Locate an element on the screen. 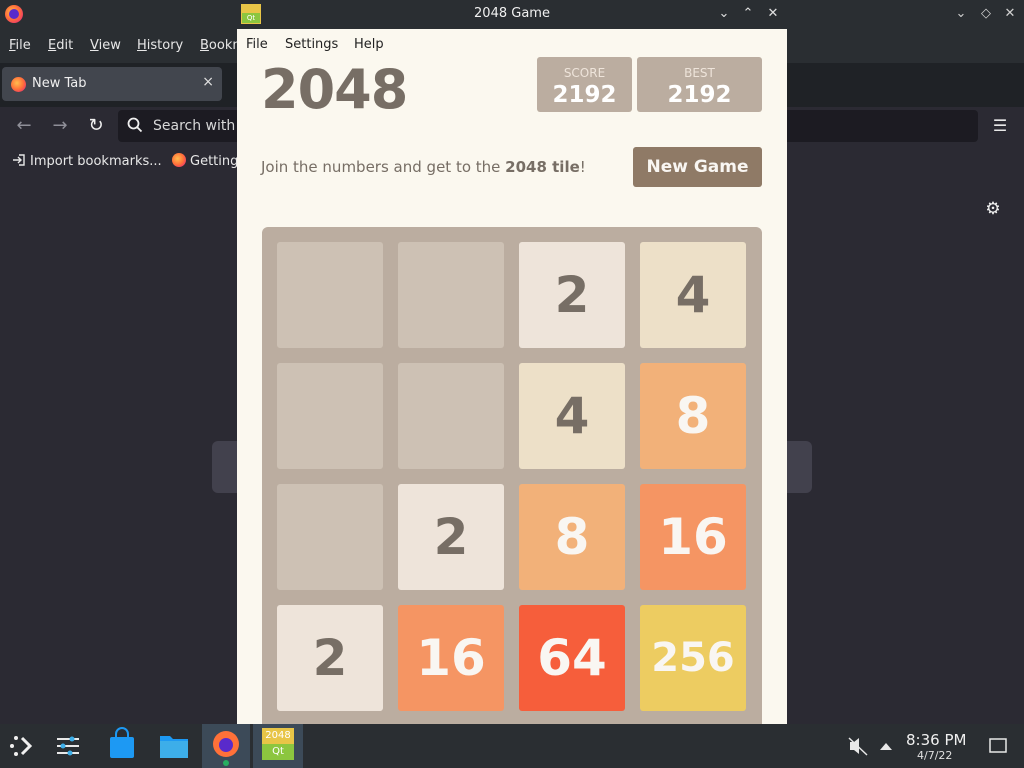  game-window-title: 2048 Game is located at coordinates (512, 13).